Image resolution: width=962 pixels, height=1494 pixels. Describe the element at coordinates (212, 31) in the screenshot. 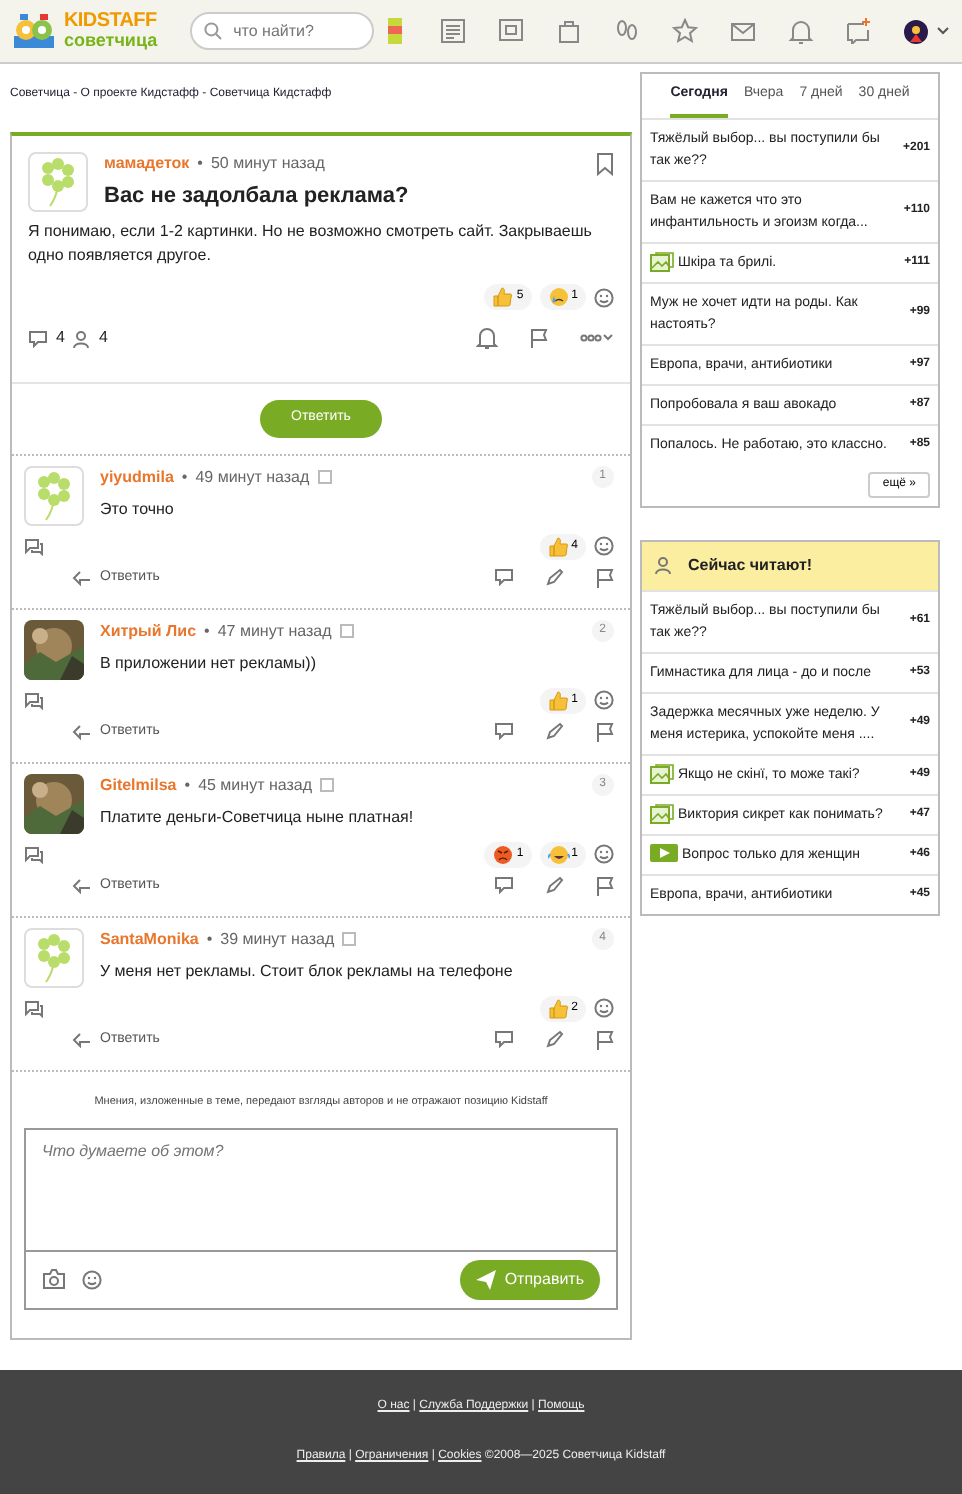

I see `search-icon` at that location.